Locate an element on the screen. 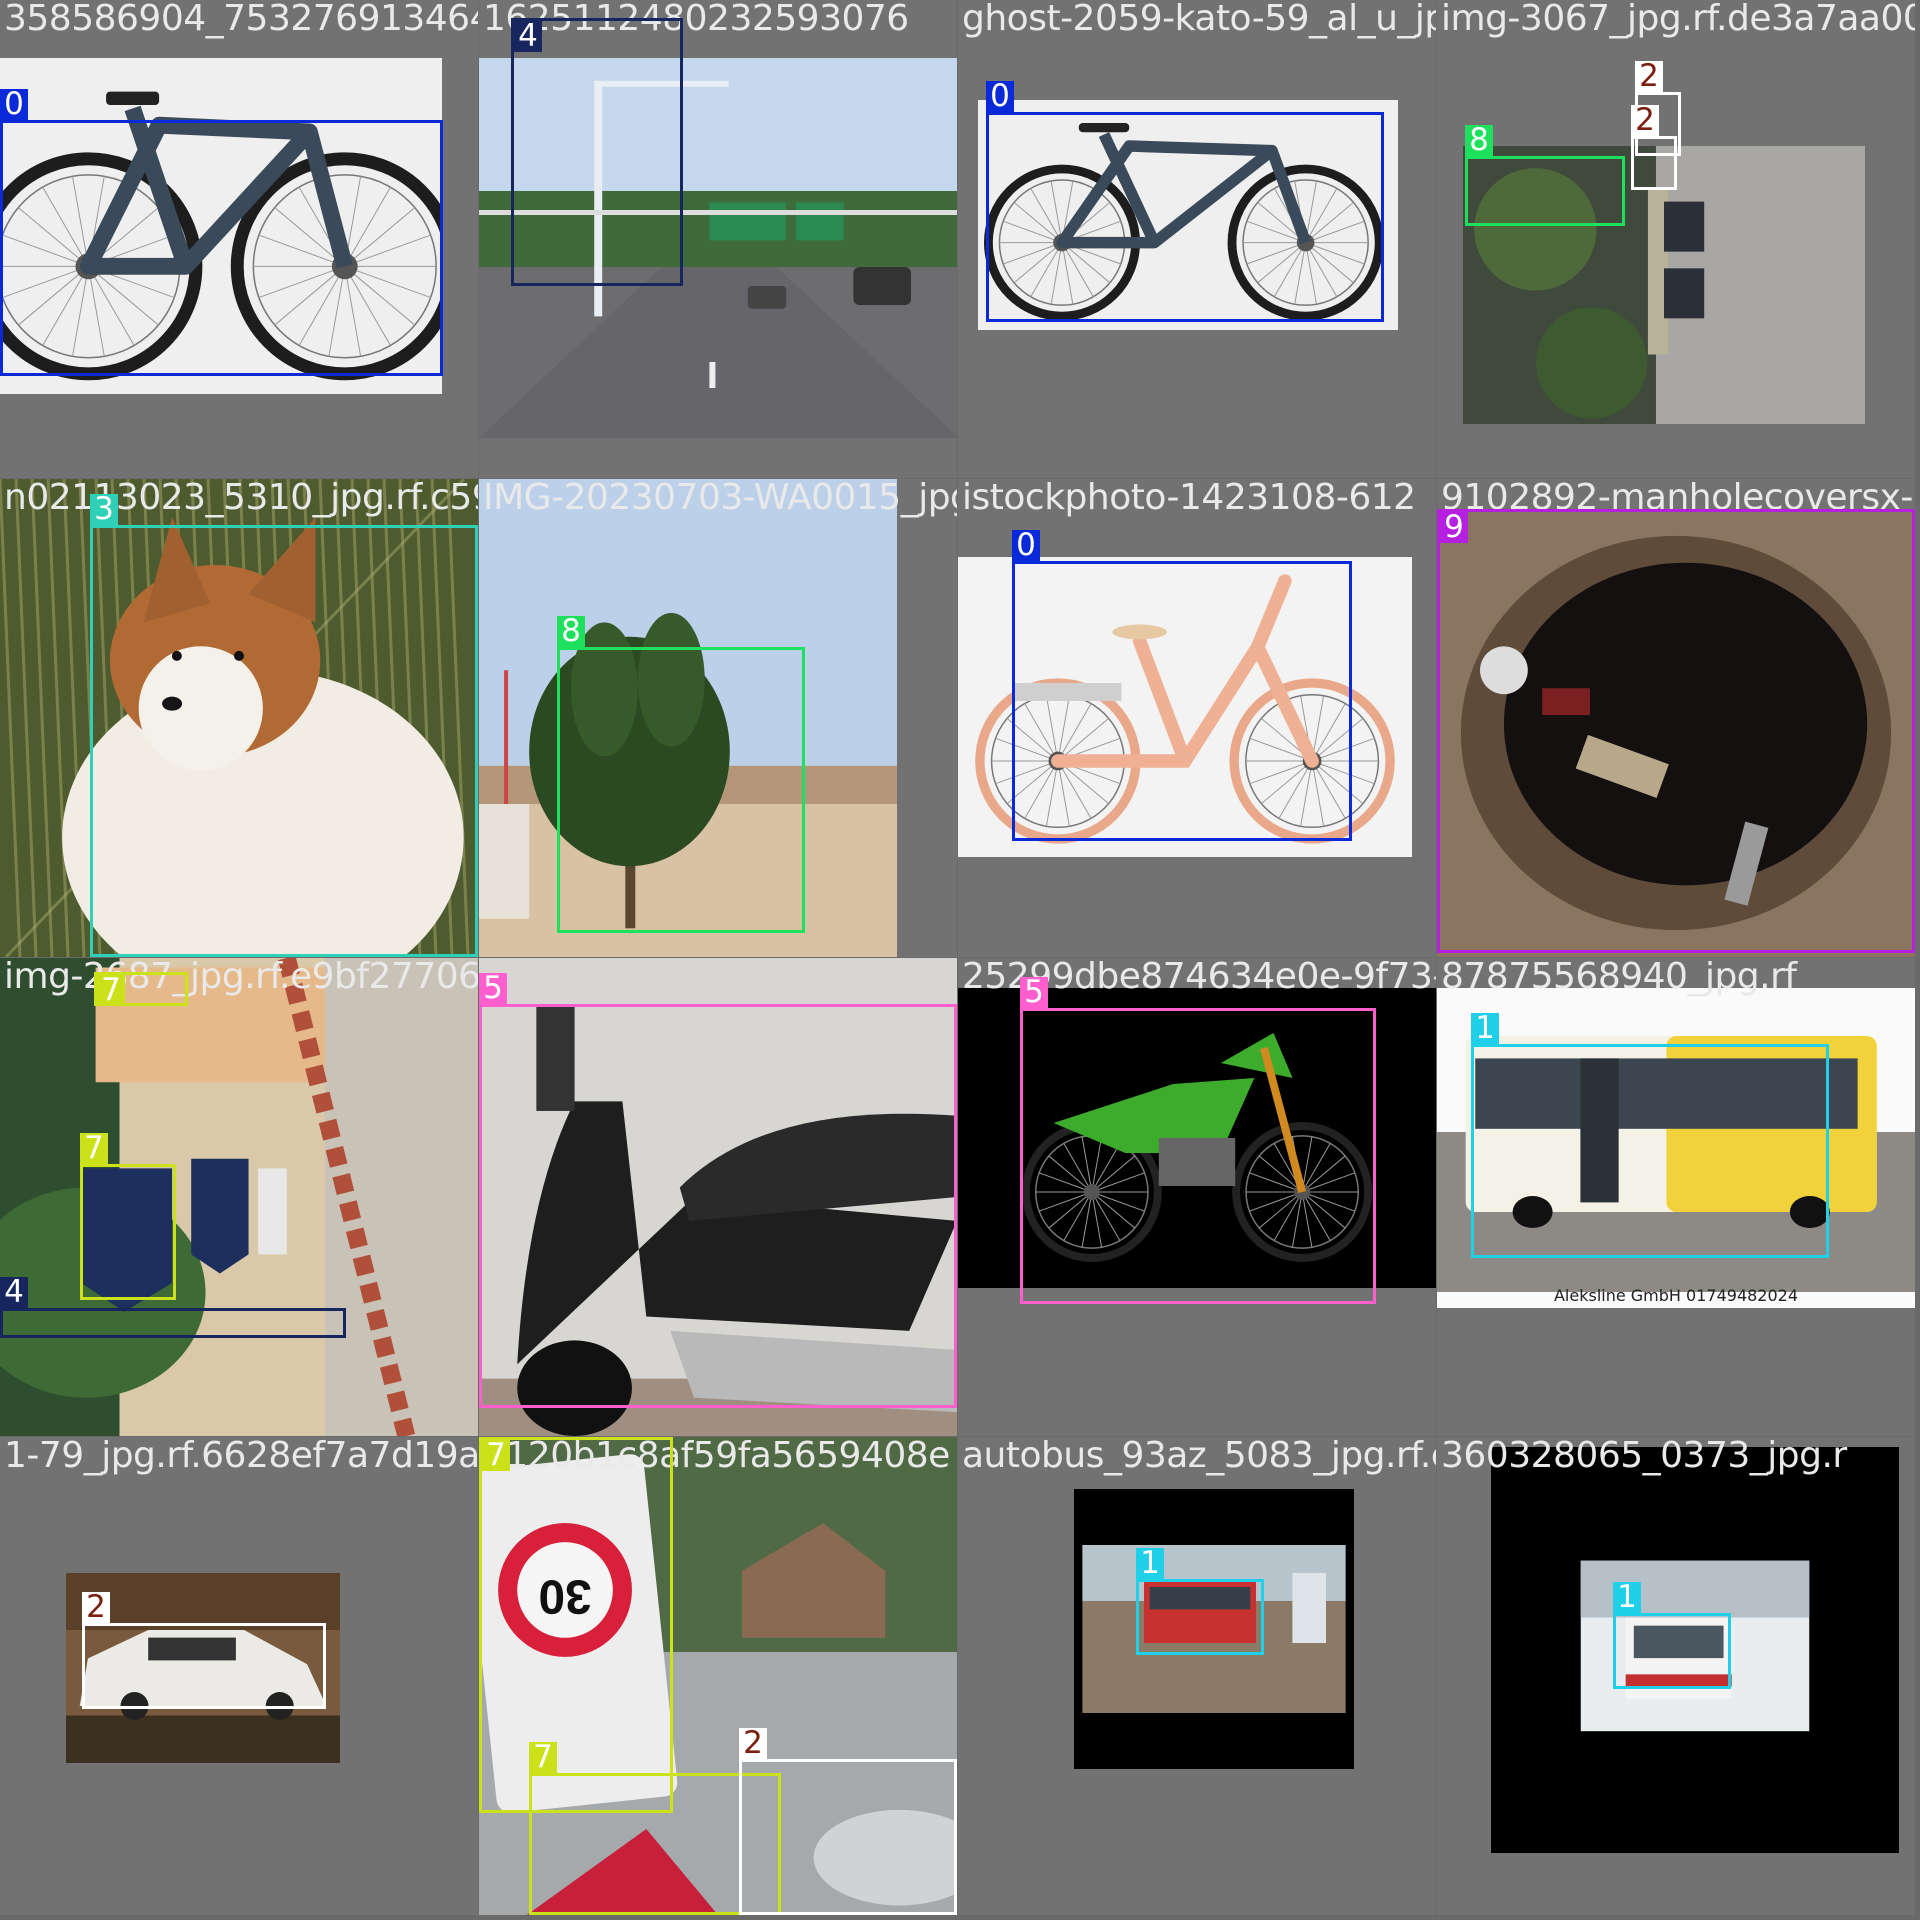  tile-filename-caption: 87875568940_jpg.rf is located at coordinates (1619, 977).